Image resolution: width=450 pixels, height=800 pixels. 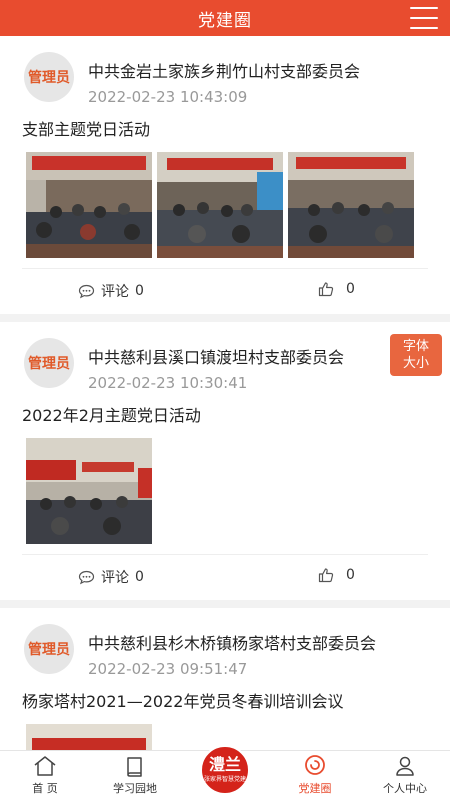 I want to click on tab-logo: 澧兰 张家界智慧党建, so click(x=225, y=772).